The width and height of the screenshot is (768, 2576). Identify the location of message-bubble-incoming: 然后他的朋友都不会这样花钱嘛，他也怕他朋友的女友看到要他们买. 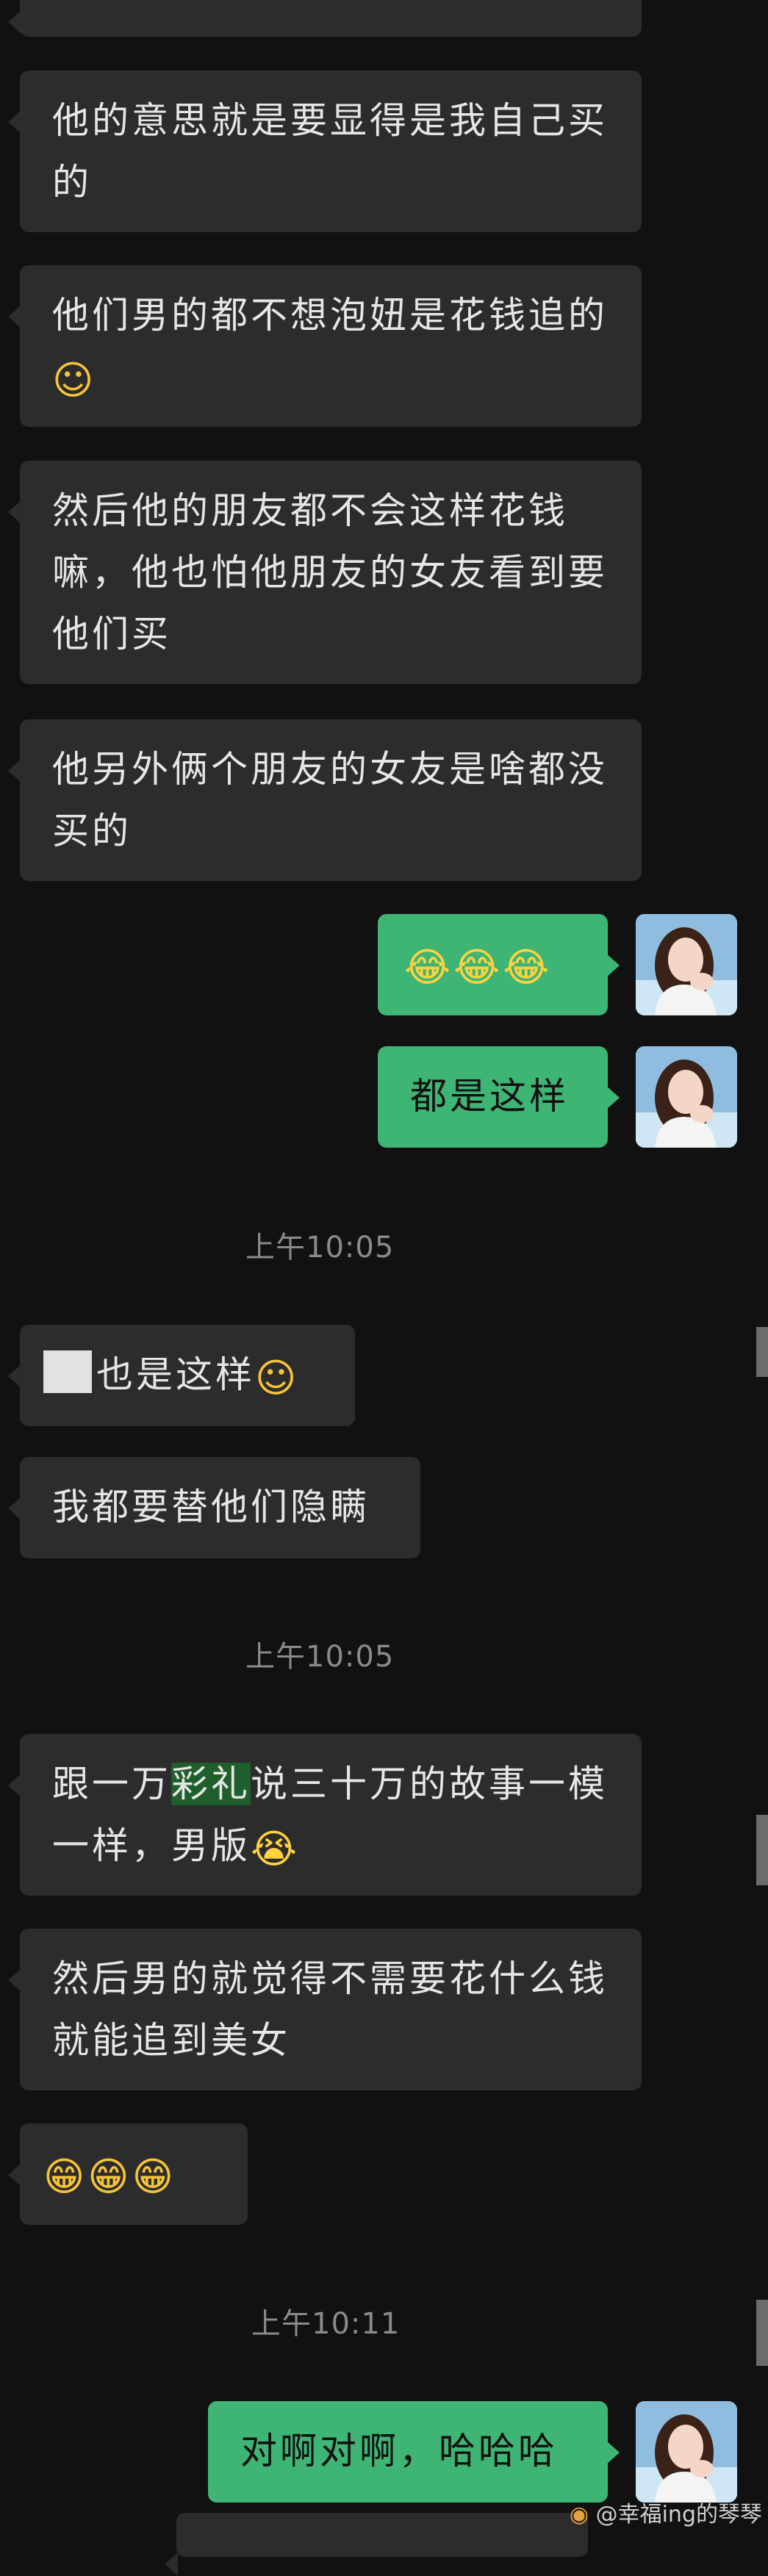
(325, 572).